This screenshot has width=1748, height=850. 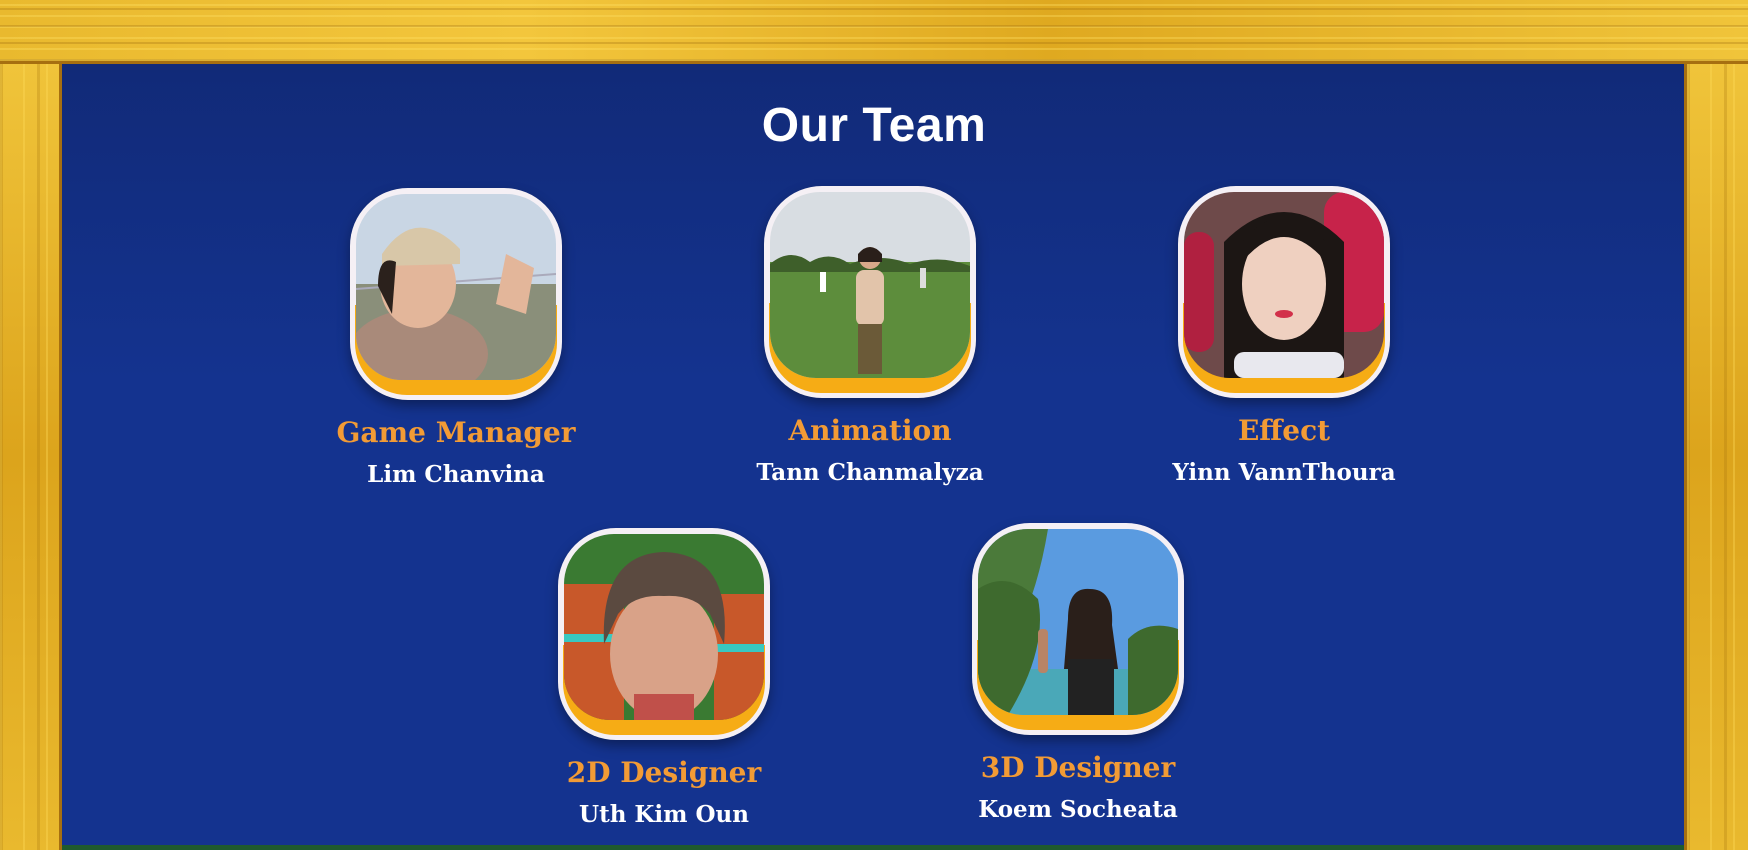 What do you see at coordinates (1284, 430) in the screenshot?
I see `member-role: Effect` at bounding box center [1284, 430].